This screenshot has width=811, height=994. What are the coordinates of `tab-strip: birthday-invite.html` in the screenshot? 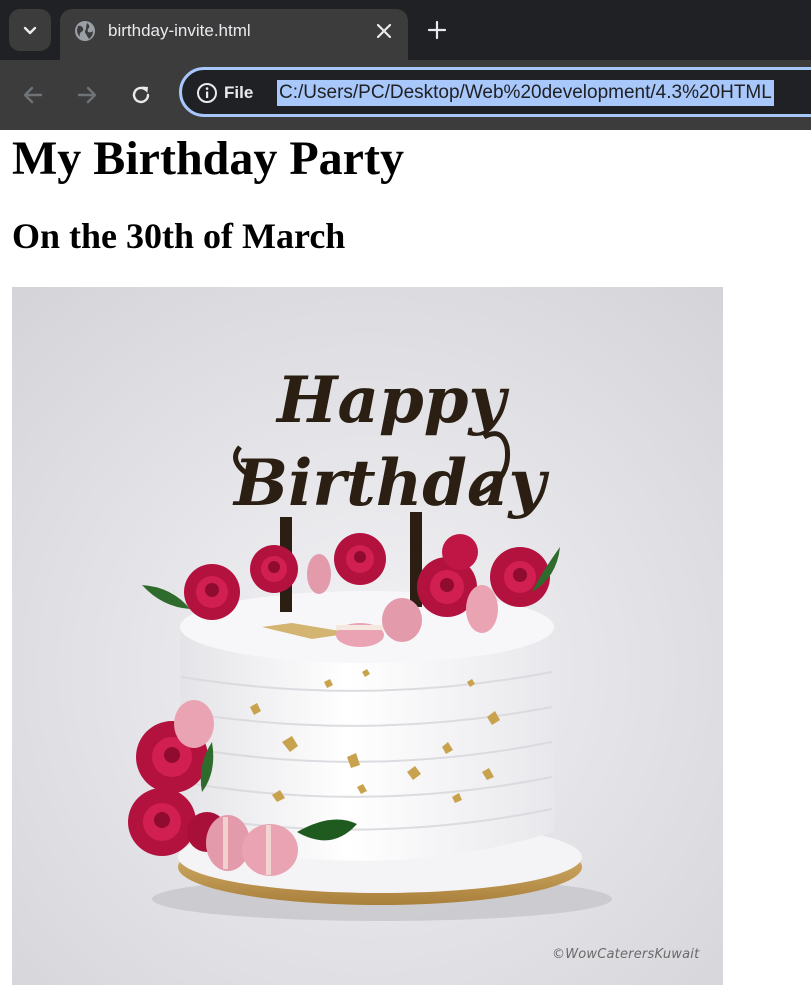 It's located at (405, 30).